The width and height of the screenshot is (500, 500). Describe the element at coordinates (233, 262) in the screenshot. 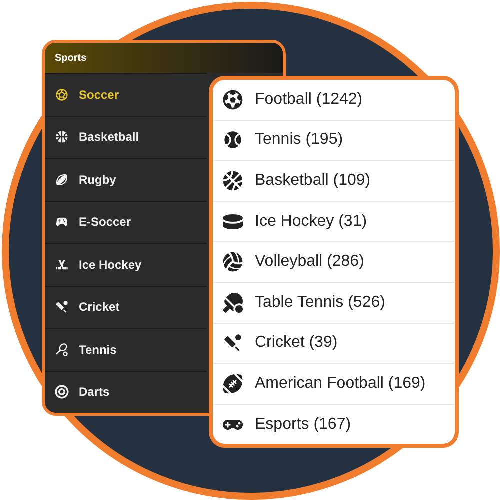

I see `volleyball-icon` at that location.